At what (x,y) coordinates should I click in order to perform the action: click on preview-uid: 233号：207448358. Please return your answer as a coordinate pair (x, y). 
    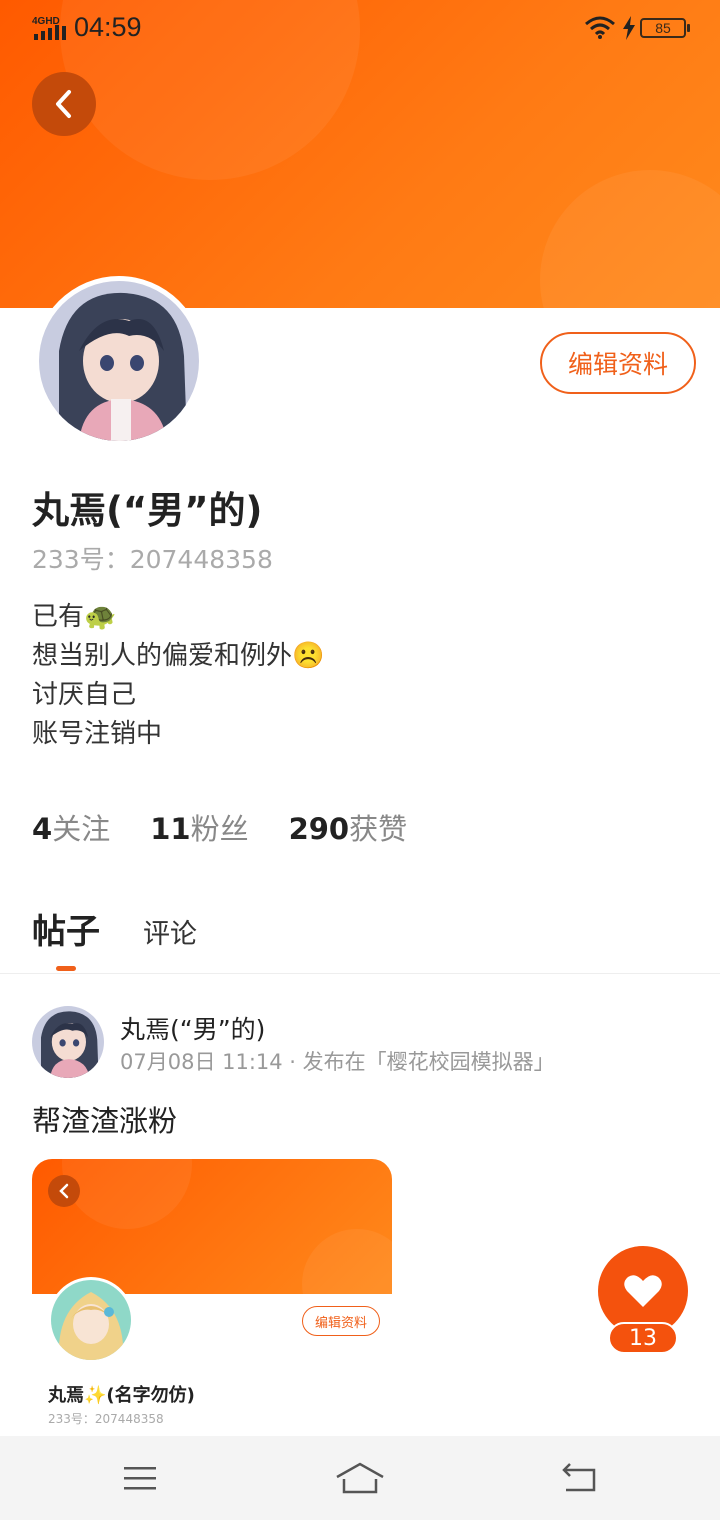
    Looking at the image, I should click on (106, 1419).